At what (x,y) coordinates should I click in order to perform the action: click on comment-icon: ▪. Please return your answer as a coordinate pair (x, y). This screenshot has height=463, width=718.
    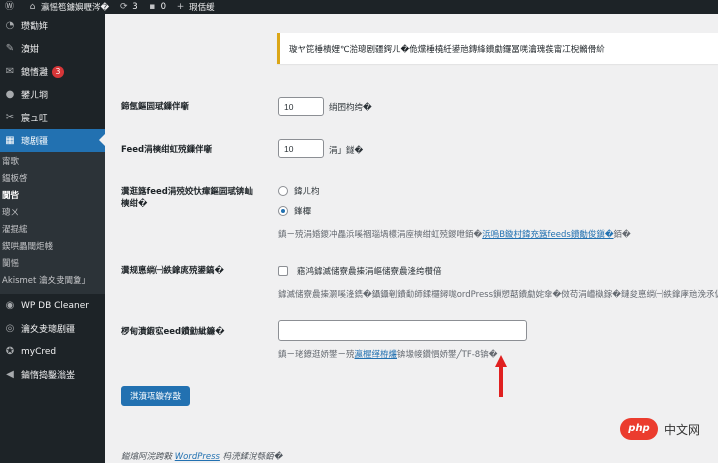
    Looking at the image, I should click on (152, 6).